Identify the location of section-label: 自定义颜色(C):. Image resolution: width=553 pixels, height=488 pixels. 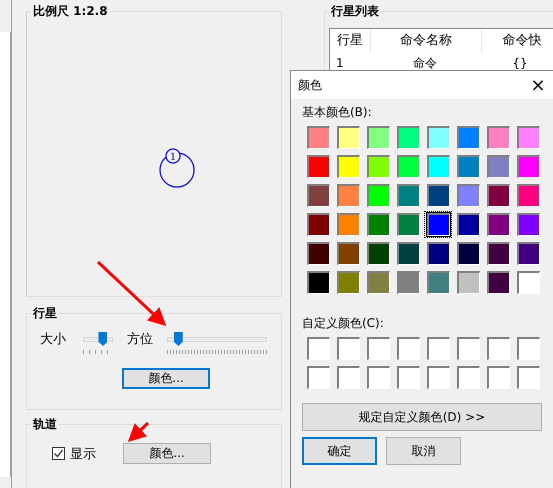
(343, 323).